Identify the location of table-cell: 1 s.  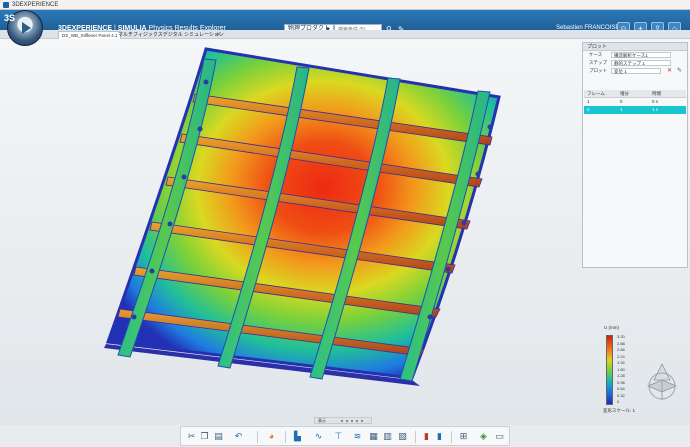
(655, 109).